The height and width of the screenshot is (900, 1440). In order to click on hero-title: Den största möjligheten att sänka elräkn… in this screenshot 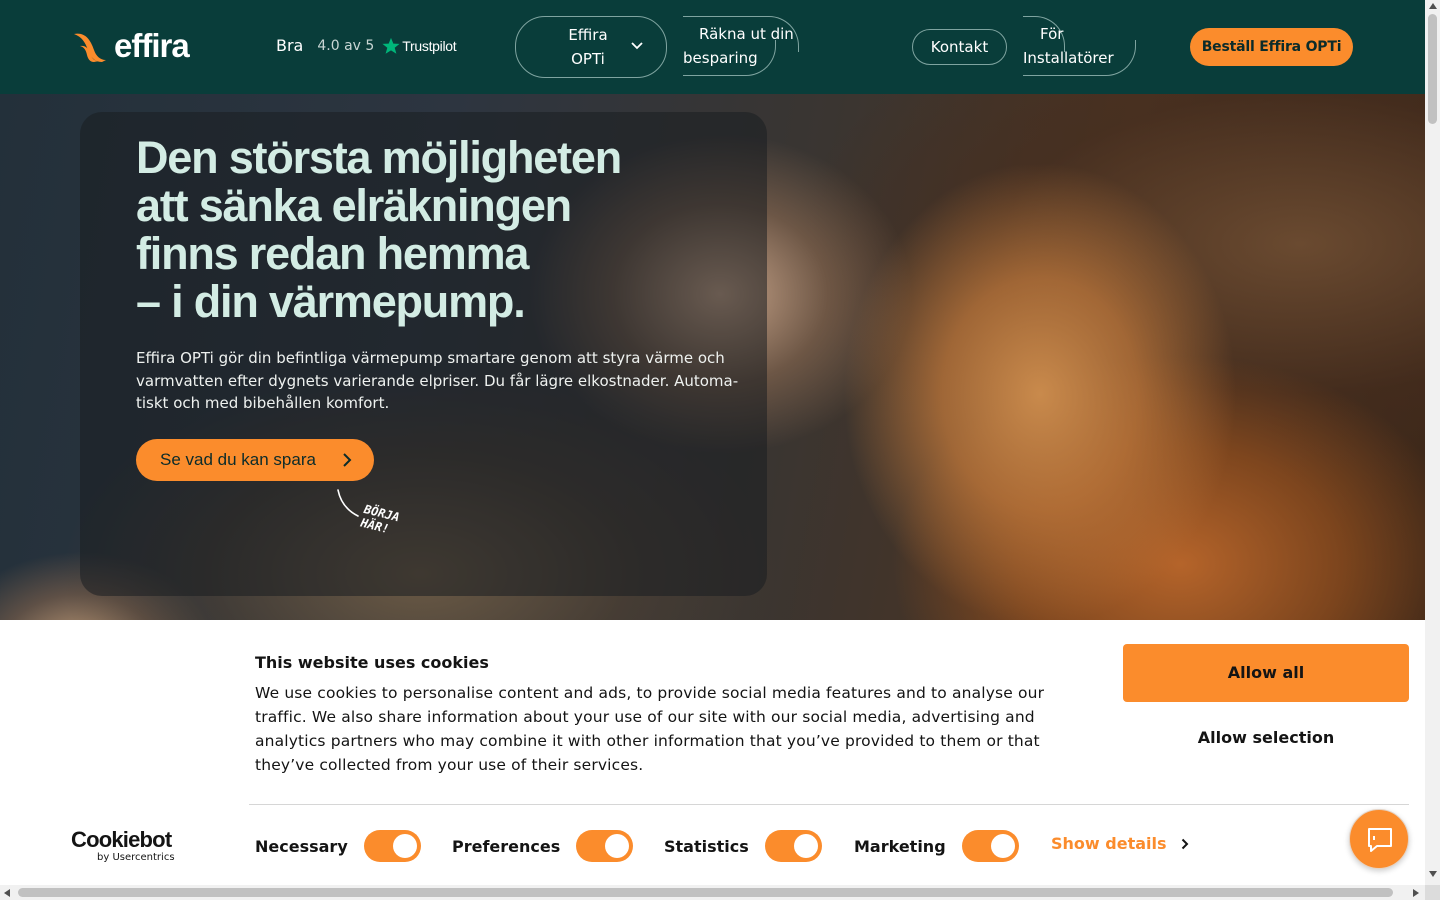, I will do `click(436, 230)`.